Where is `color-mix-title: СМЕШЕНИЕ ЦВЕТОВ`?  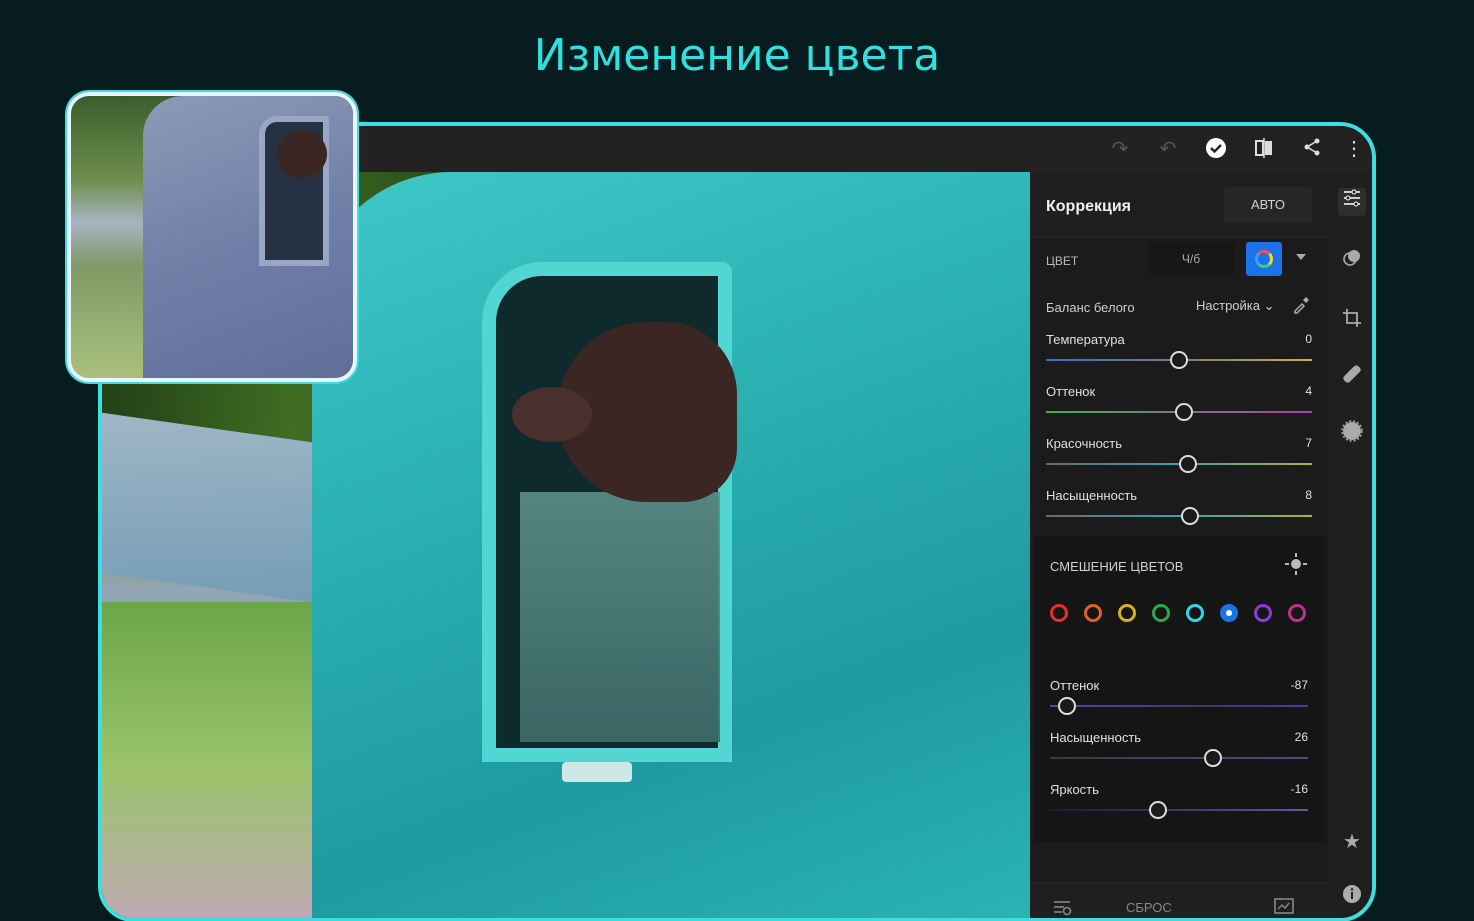
color-mix-title: СМЕШЕНИЕ ЦВЕТОВ is located at coordinates (1117, 566).